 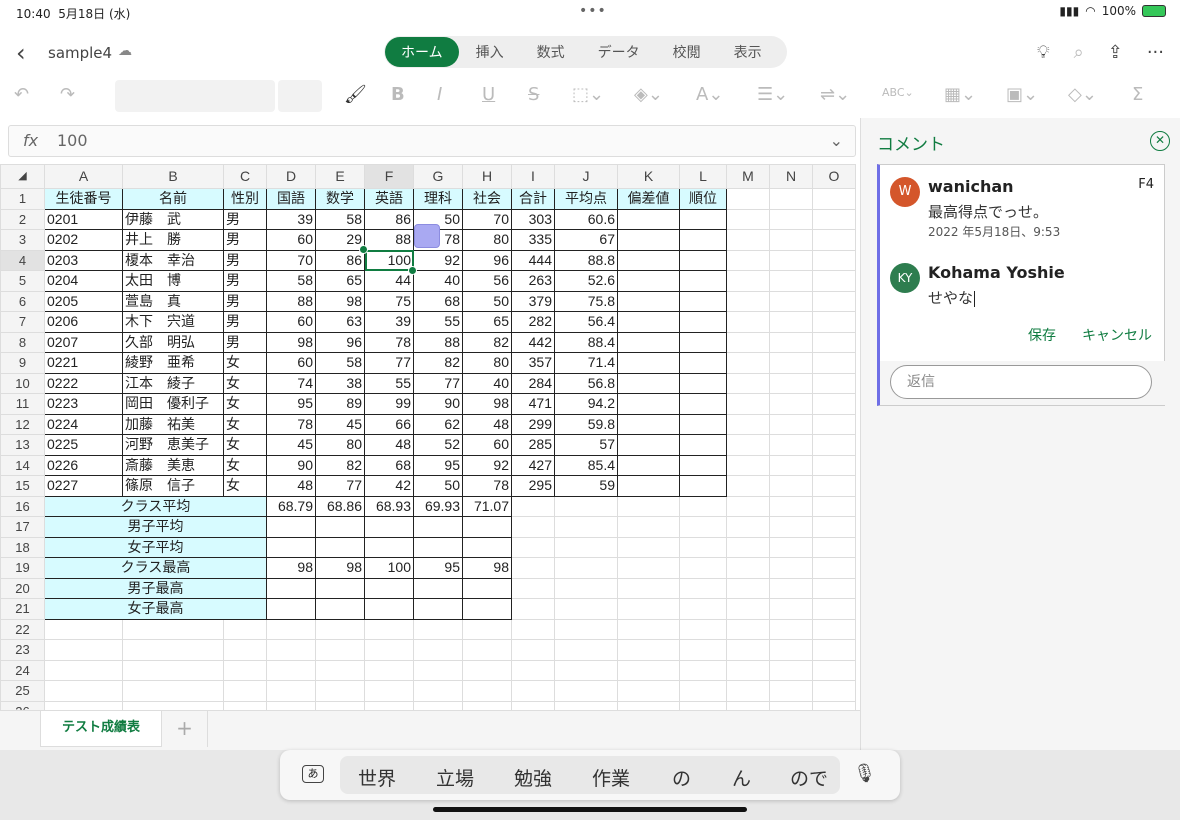 I want to click on data-cell: 45, so click(x=291, y=445).